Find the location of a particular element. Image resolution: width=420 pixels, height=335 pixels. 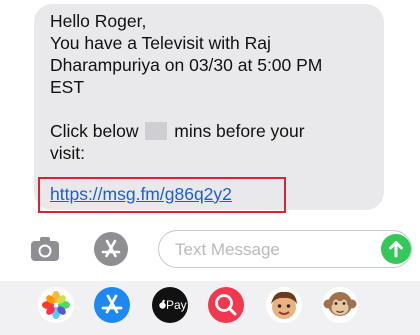

monkey-sticker-icon is located at coordinates (340, 304).